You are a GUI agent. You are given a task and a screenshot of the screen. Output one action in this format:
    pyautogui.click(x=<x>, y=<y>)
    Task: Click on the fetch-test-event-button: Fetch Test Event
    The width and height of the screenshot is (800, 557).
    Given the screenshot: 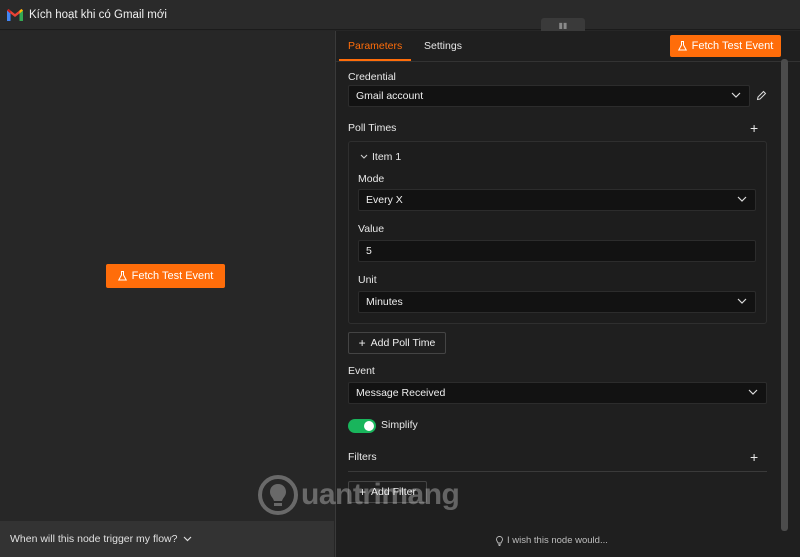 What is the action you would take?
    pyautogui.click(x=725, y=46)
    